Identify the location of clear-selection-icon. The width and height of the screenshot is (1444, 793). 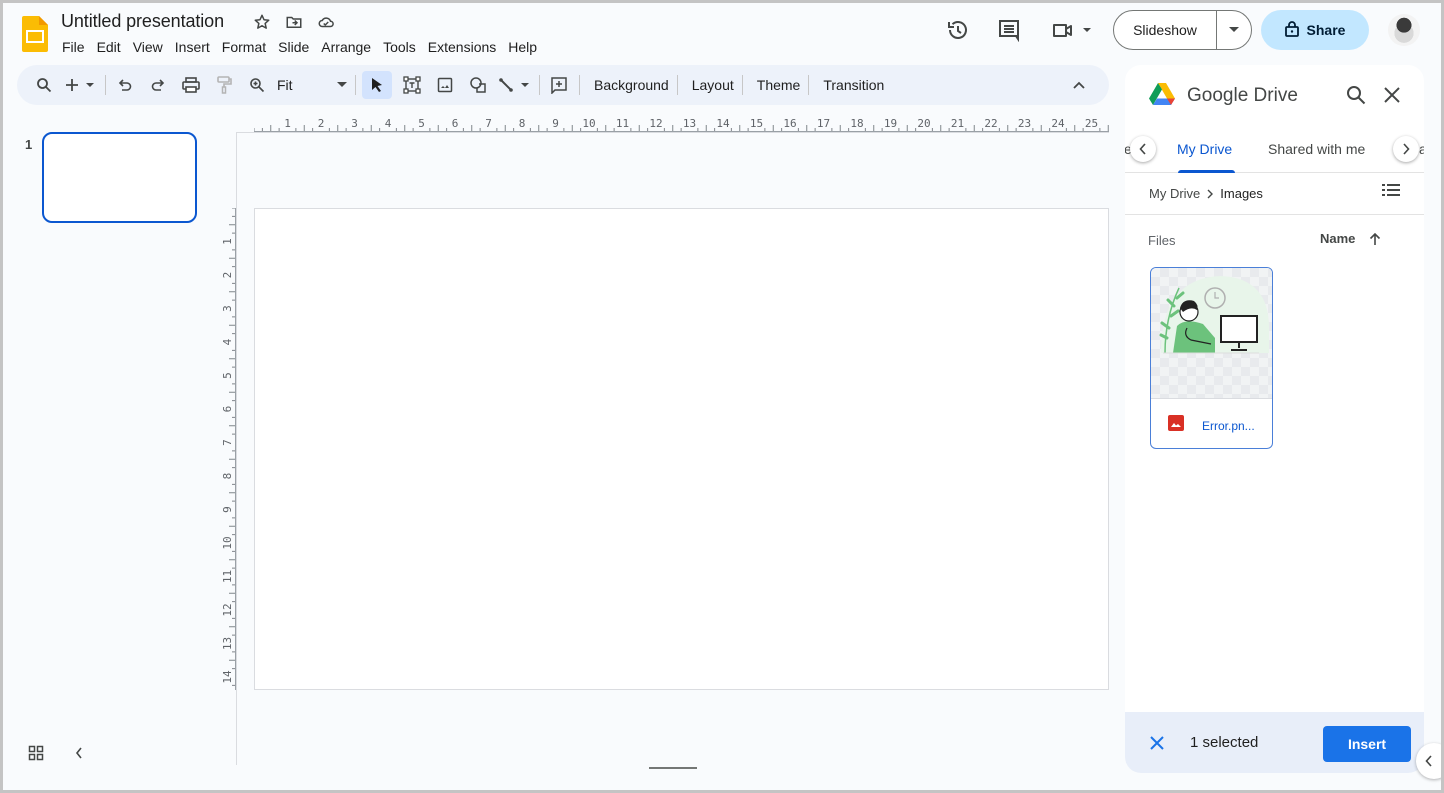
(1157, 743).